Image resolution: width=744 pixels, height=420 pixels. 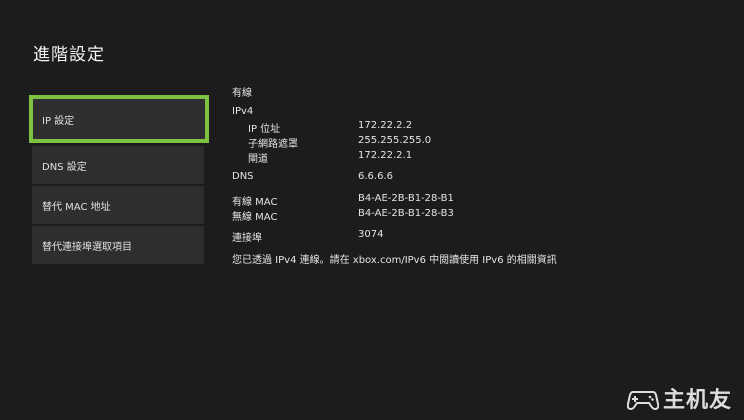 I want to click on wired-mac-label: 有線 MAC, so click(x=255, y=202).